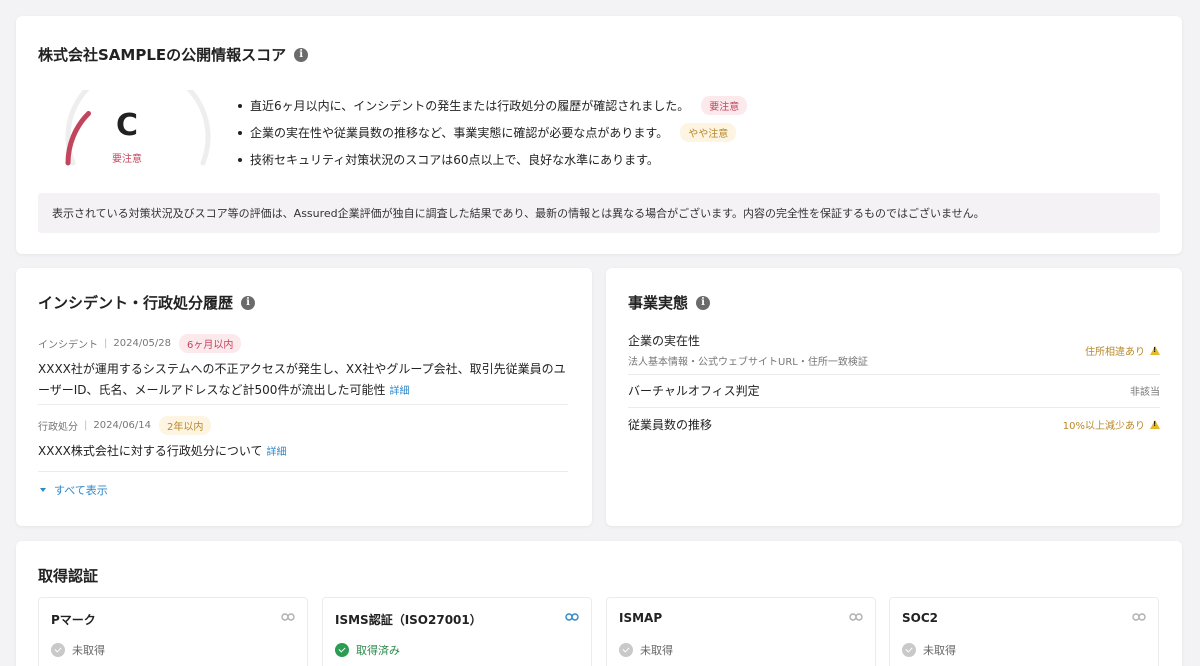  I want to click on status-badge-danger: 要注意, so click(724, 105).